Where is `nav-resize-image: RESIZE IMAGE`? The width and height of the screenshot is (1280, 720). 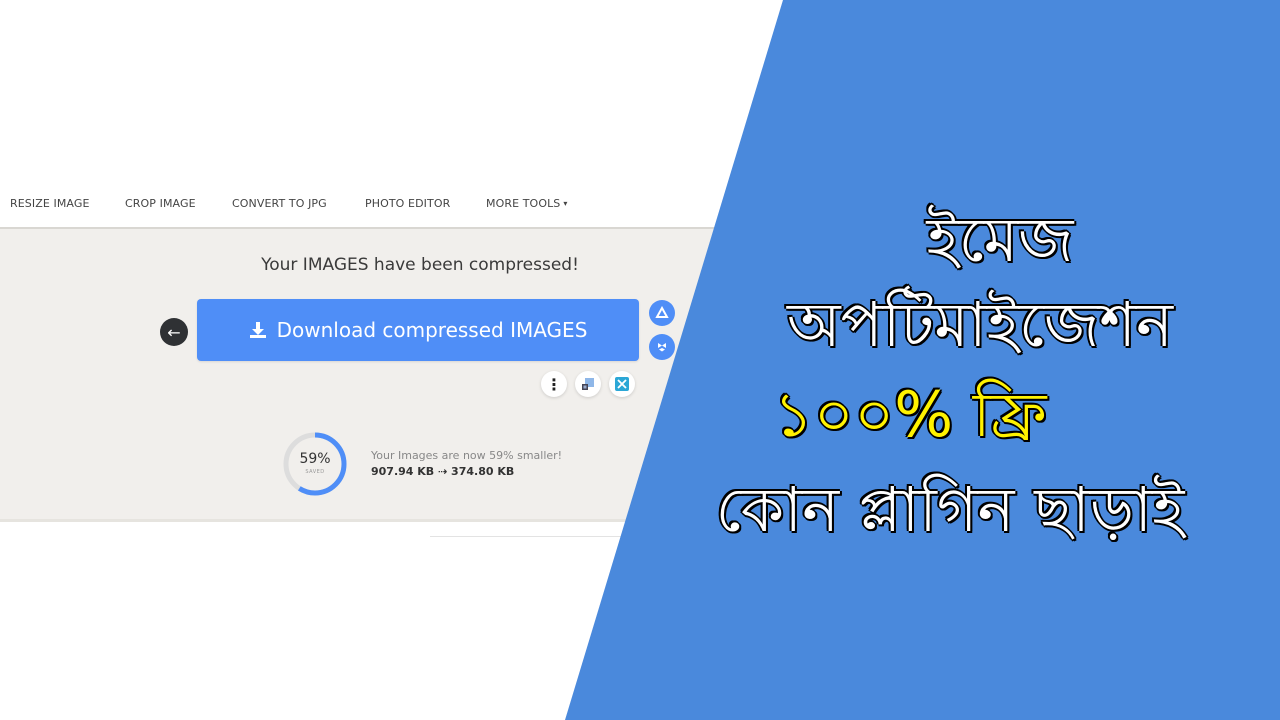 nav-resize-image: RESIZE IMAGE is located at coordinates (50, 203).